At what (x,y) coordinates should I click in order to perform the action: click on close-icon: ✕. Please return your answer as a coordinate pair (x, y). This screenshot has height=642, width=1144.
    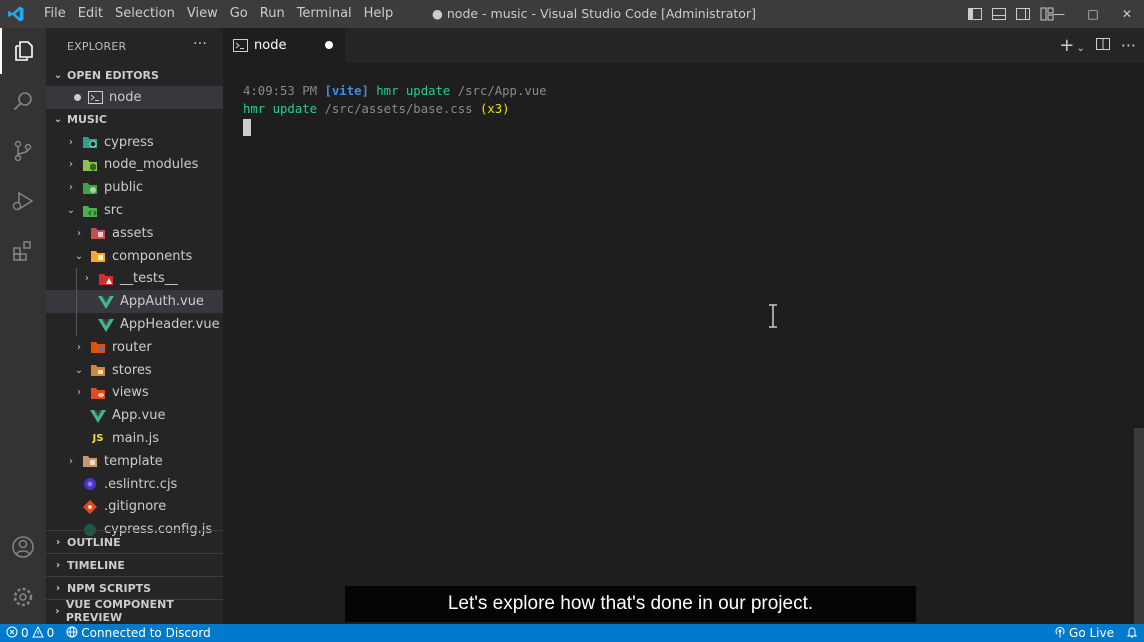
    Looking at the image, I should click on (1127, 14).